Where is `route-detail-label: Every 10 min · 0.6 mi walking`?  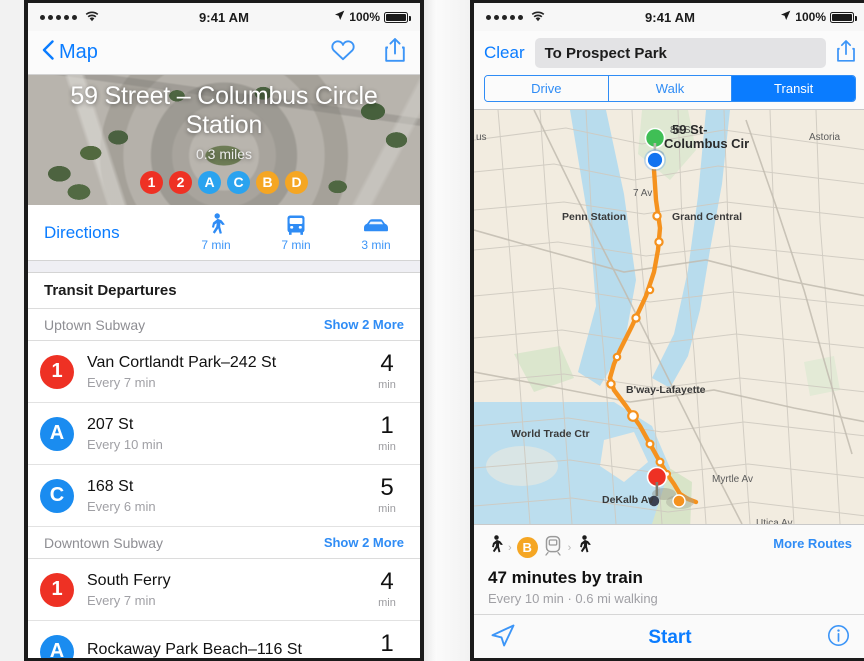 route-detail-label: Every 10 min · 0.6 mi walking is located at coordinates (573, 598).